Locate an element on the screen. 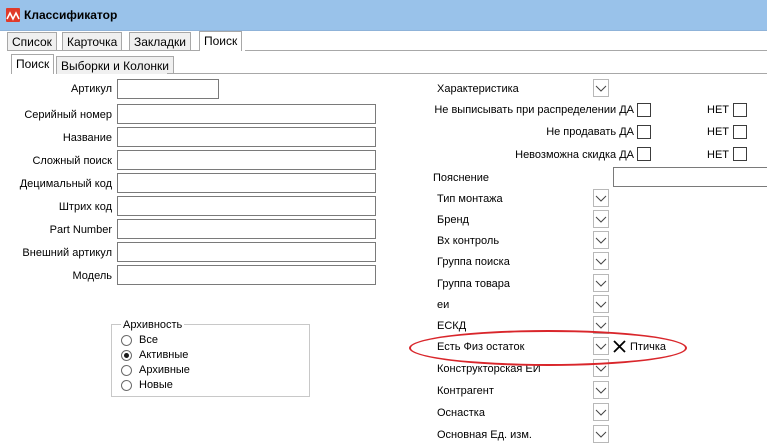 This screenshot has height=447, width=767. main-unit-dropdown is located at coordinates (601, 434).